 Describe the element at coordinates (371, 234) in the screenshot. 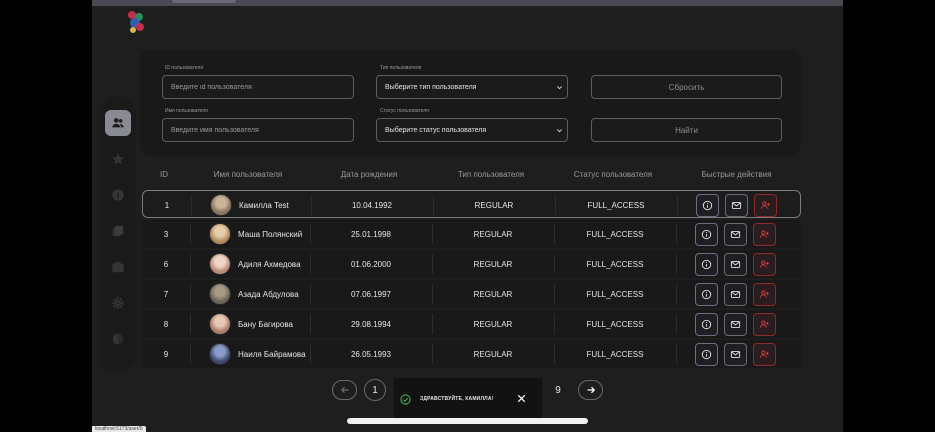

I see `birth-text: 25.01.1998` at that location.